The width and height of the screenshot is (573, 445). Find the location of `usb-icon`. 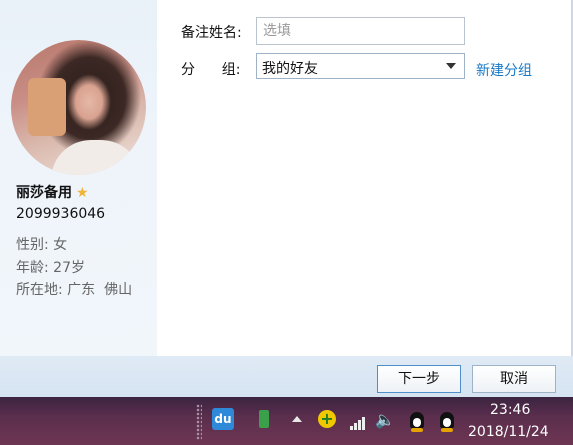

usb-icon is located at coordinates (264, 419).